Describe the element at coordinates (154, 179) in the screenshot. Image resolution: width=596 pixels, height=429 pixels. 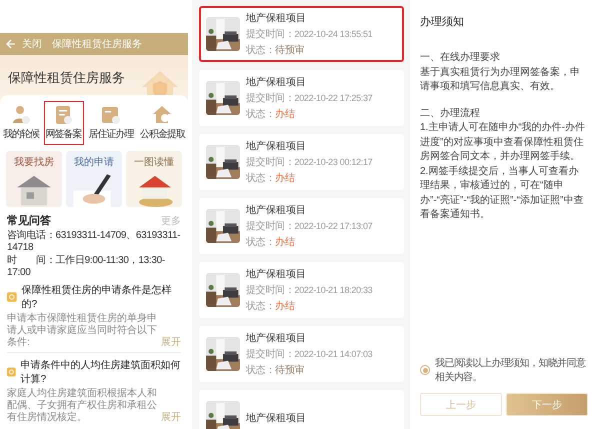
I see `feature-tile: 一图读懂` at that location.